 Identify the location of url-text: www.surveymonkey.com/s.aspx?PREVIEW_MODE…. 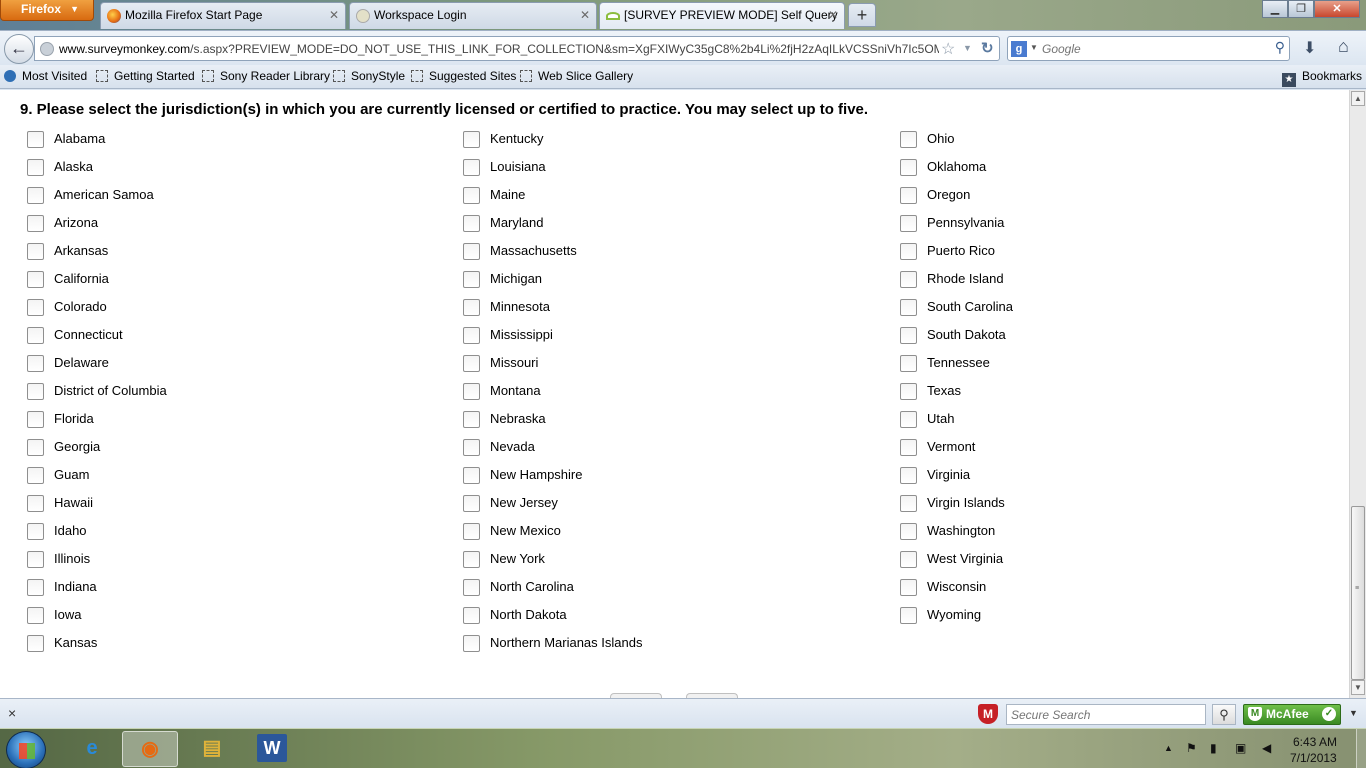
(499, 49).